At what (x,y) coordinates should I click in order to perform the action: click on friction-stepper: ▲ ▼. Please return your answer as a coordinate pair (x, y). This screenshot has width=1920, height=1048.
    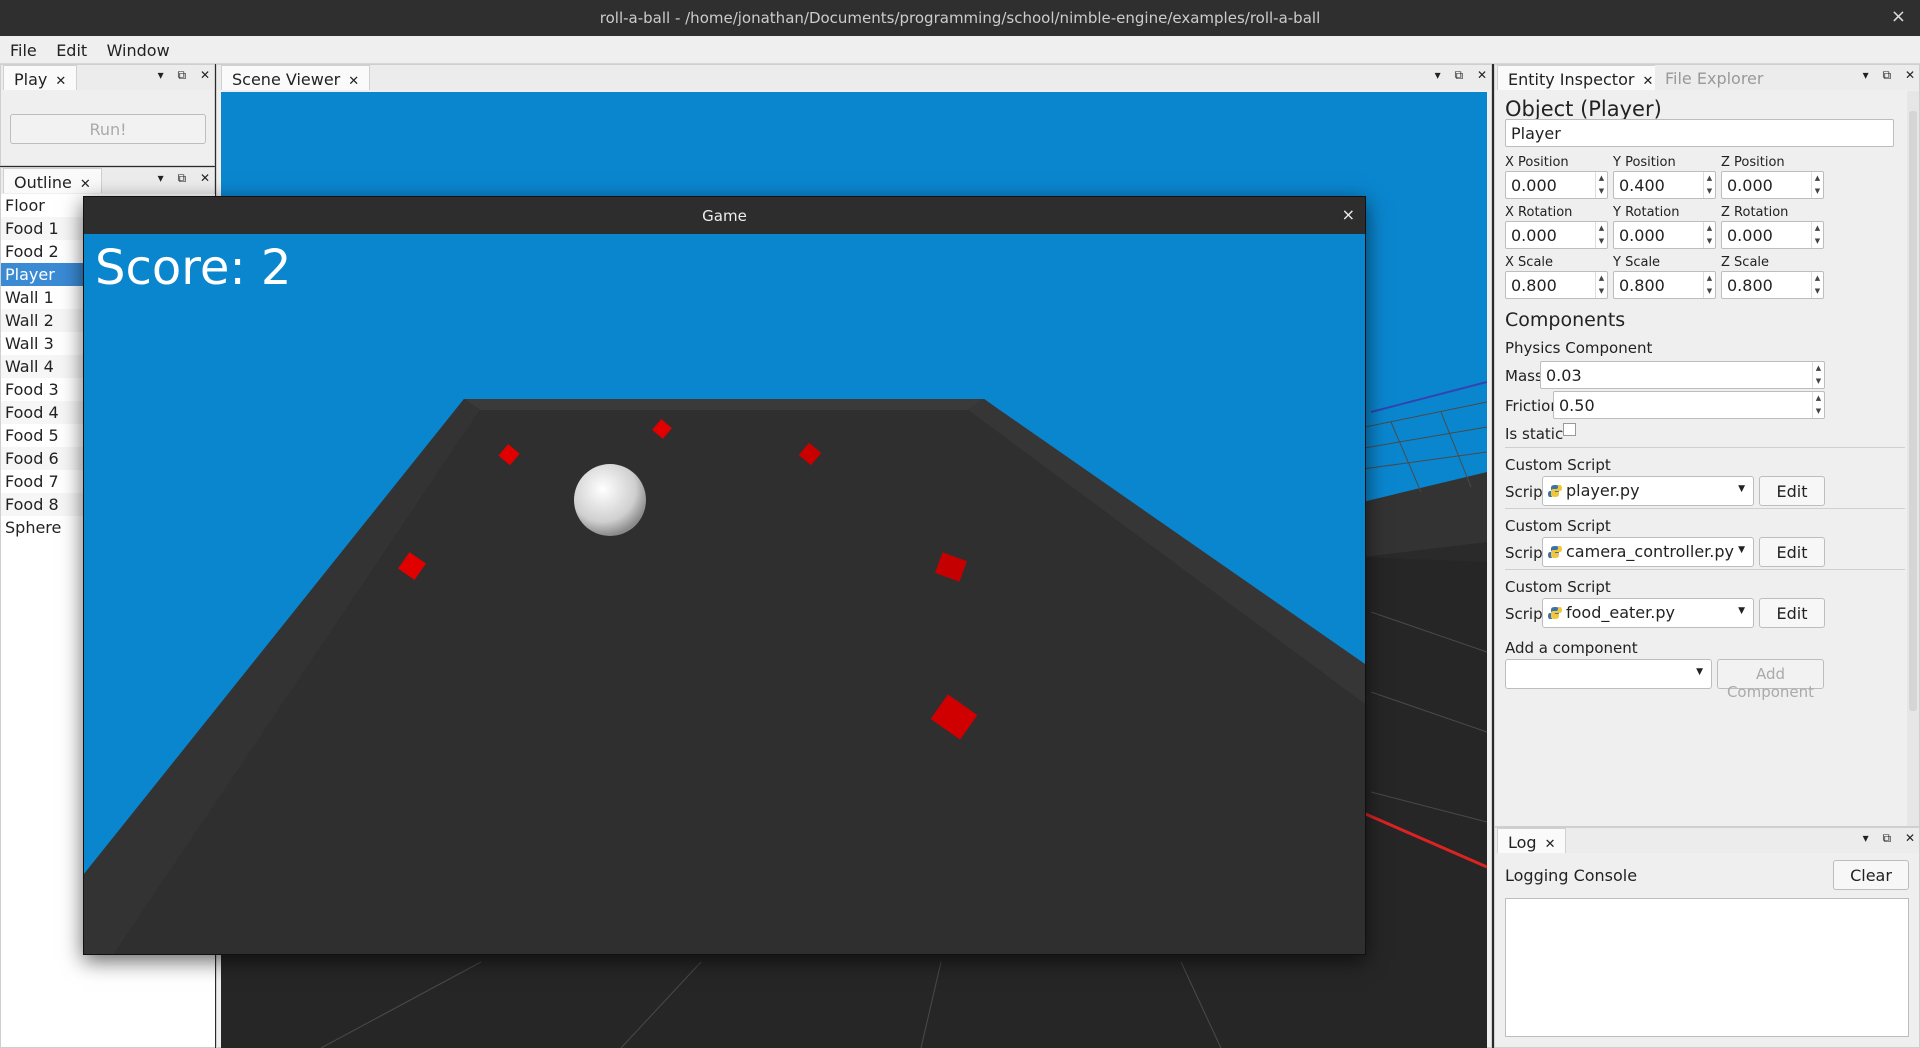
    Looking at the image, I should click on (1818, 405).